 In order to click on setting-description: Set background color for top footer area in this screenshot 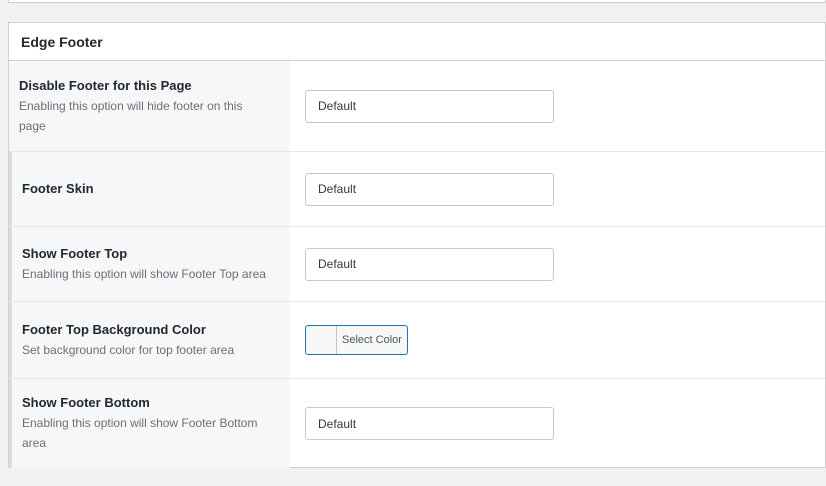, I will do `click(128, 349)`.